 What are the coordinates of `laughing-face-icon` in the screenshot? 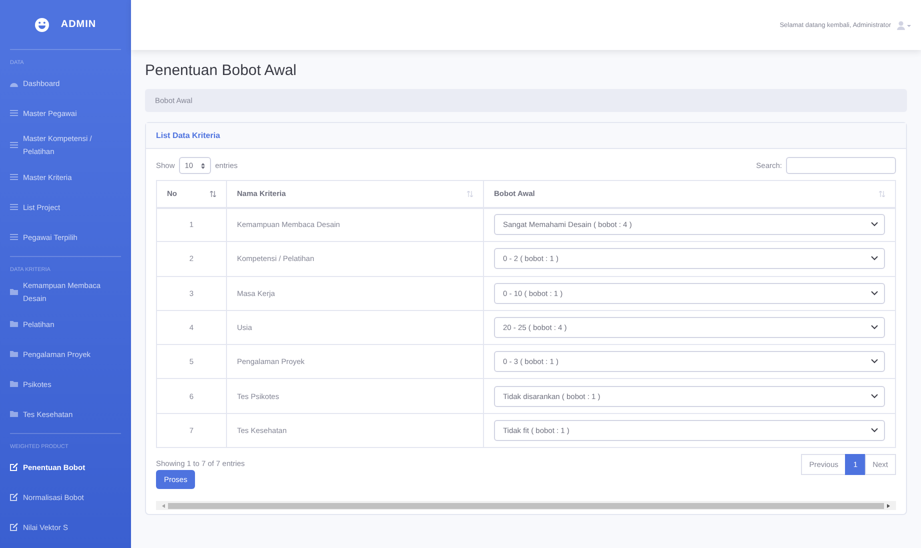 It's located at (41, 25).